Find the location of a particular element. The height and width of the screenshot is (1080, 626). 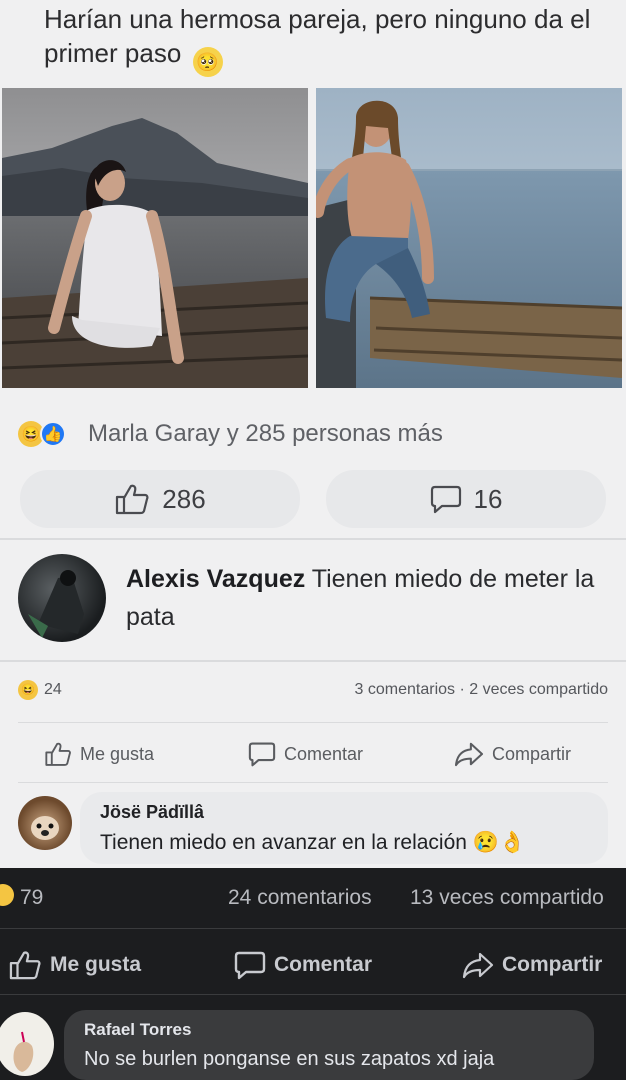

like-reaction-icon: 👍 is located at coordinates (53, 434).